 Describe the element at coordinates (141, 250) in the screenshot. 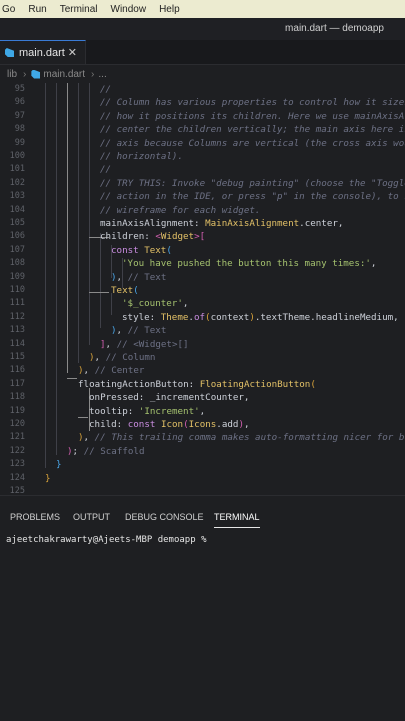

I see `code-text: const Text(` at that location.